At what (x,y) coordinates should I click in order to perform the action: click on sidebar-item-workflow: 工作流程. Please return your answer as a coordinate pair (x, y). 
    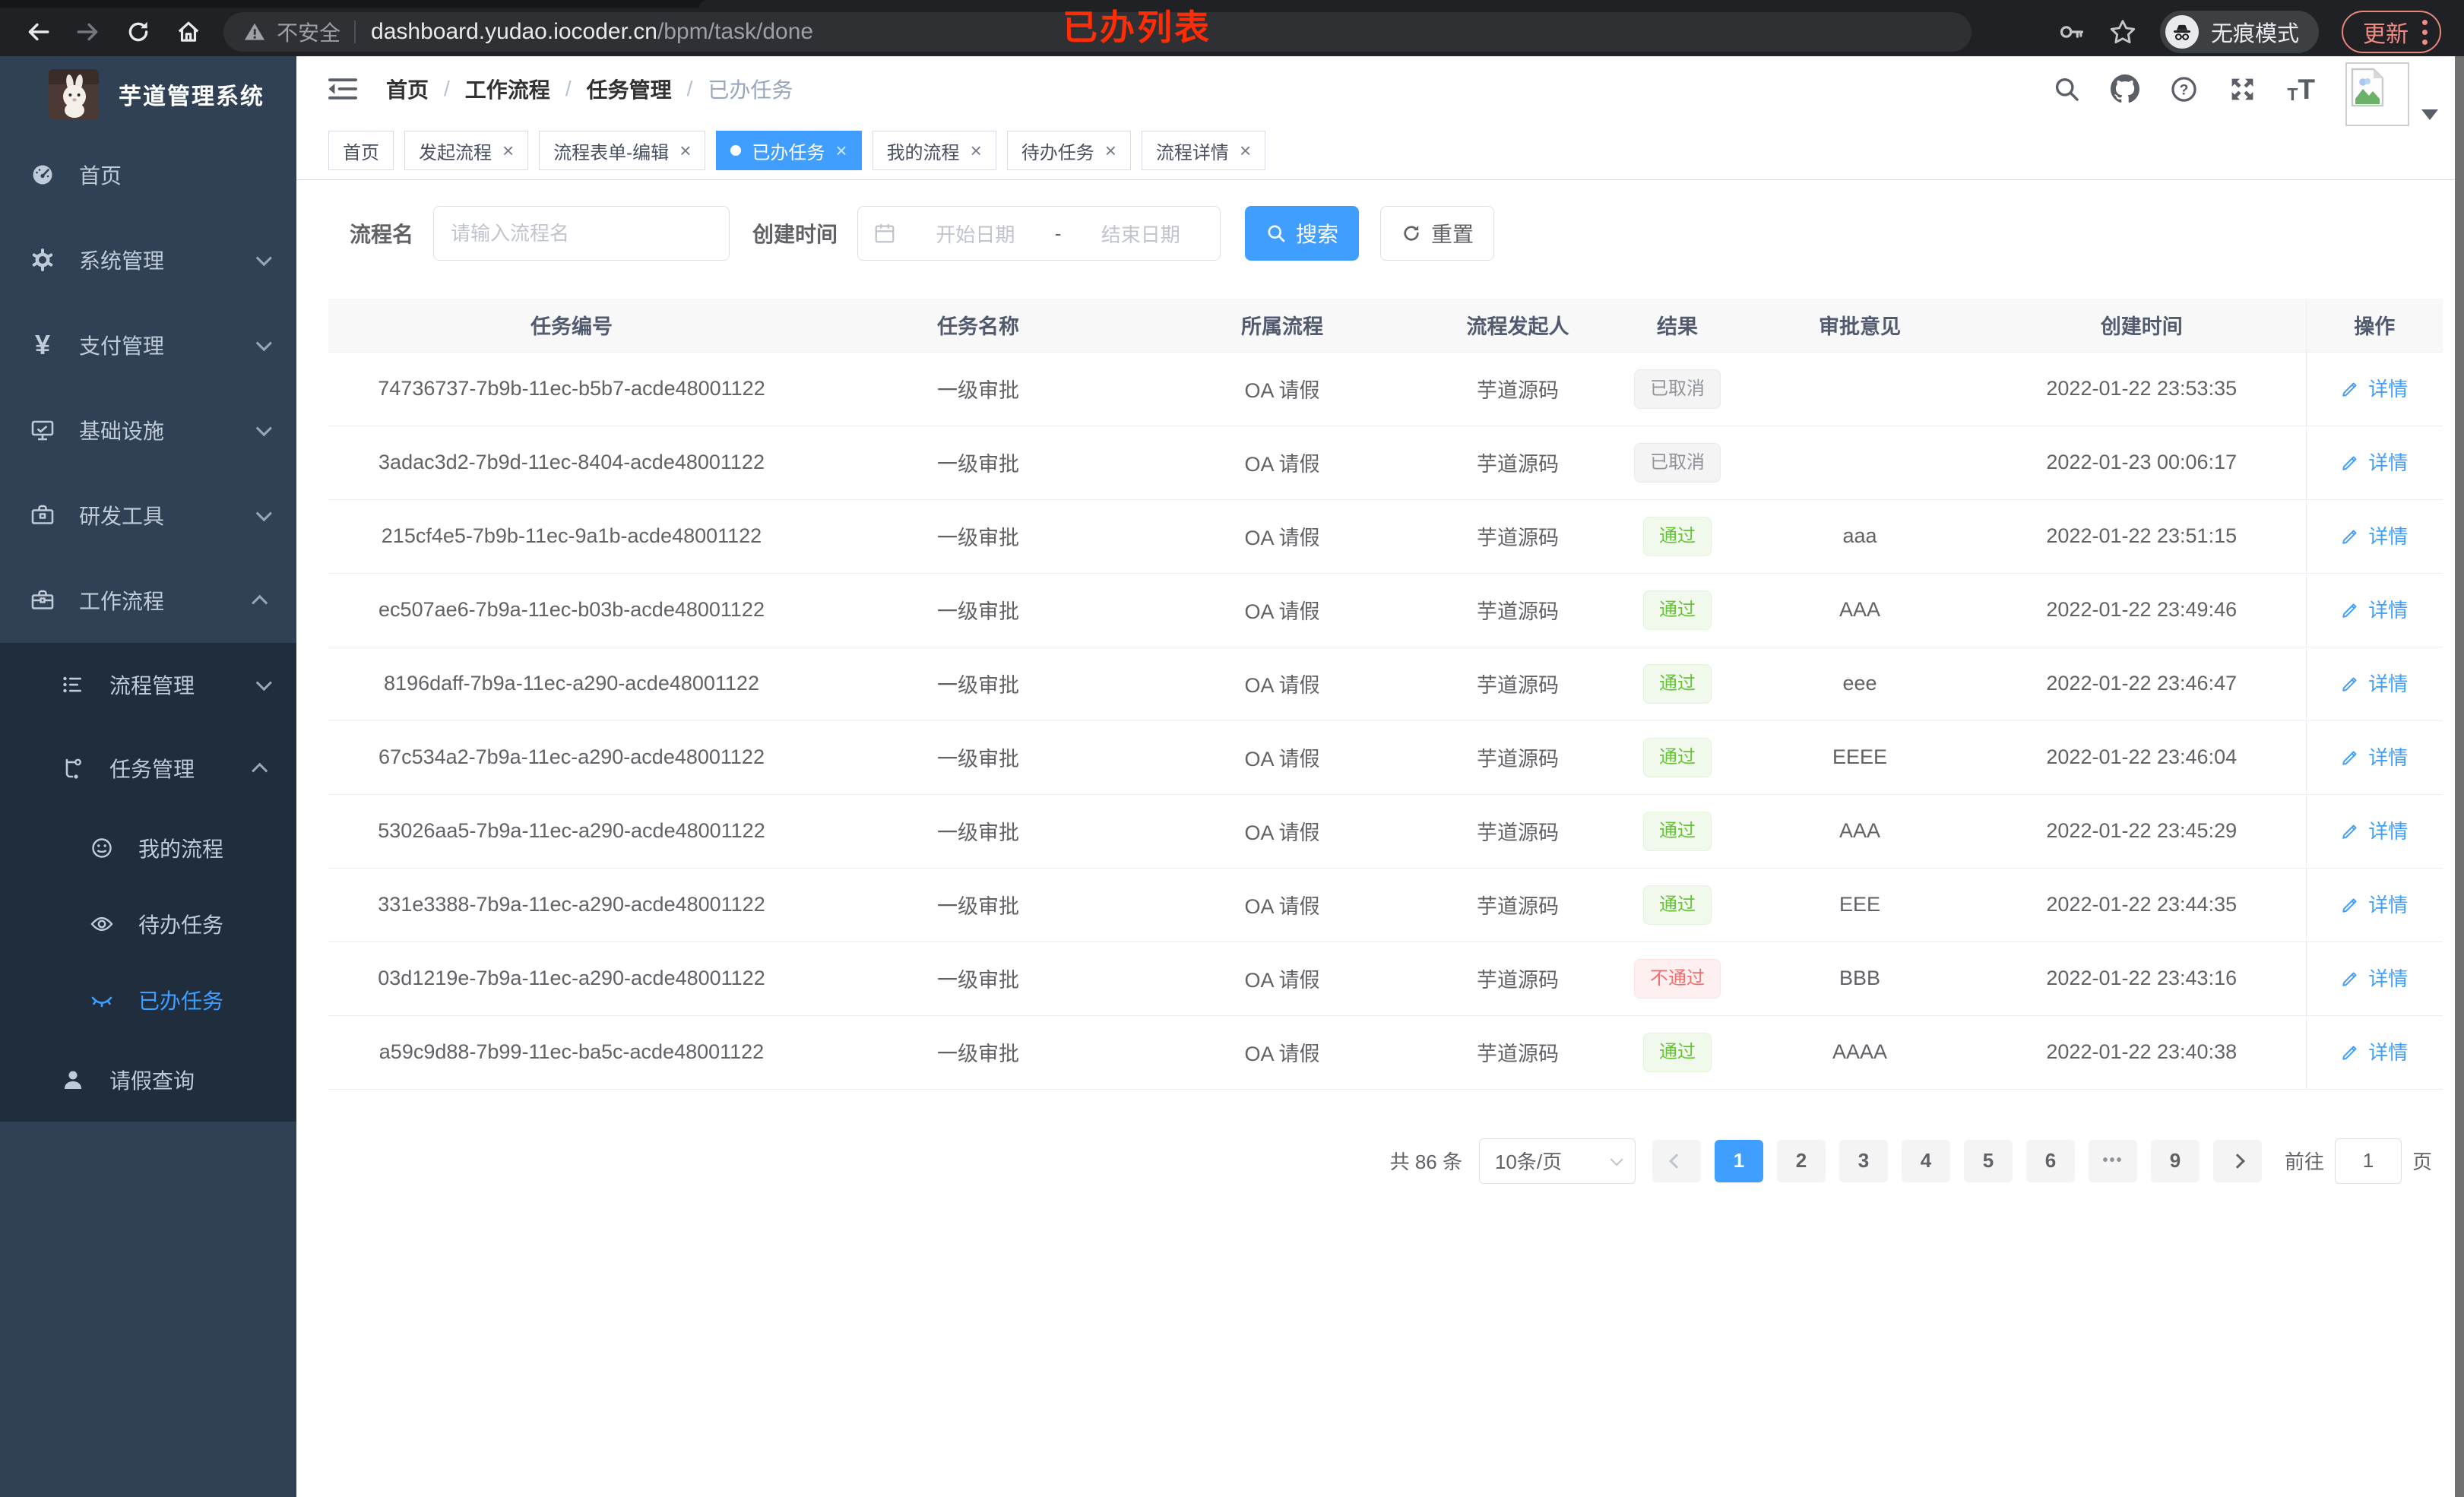
    Looking at the image, I should click on (148, 600).